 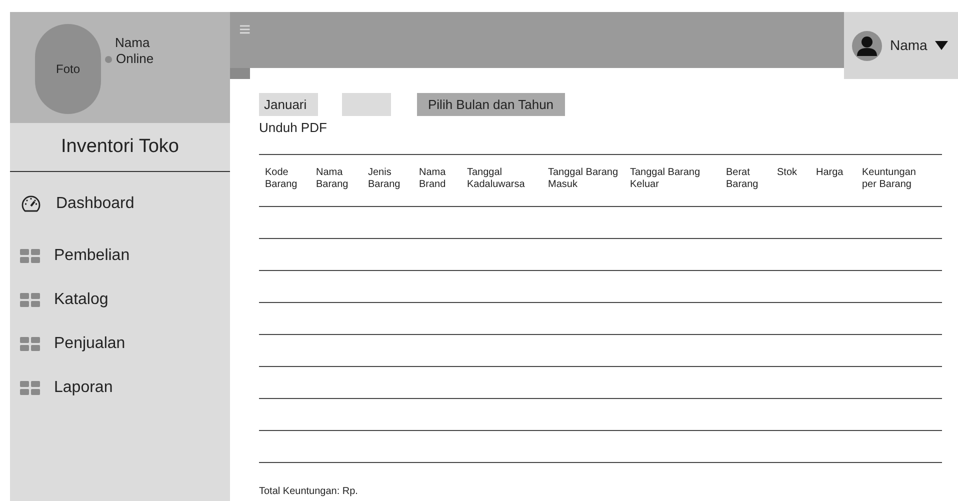 I want to click on column-header: Harga, so click(x=830, y=173).